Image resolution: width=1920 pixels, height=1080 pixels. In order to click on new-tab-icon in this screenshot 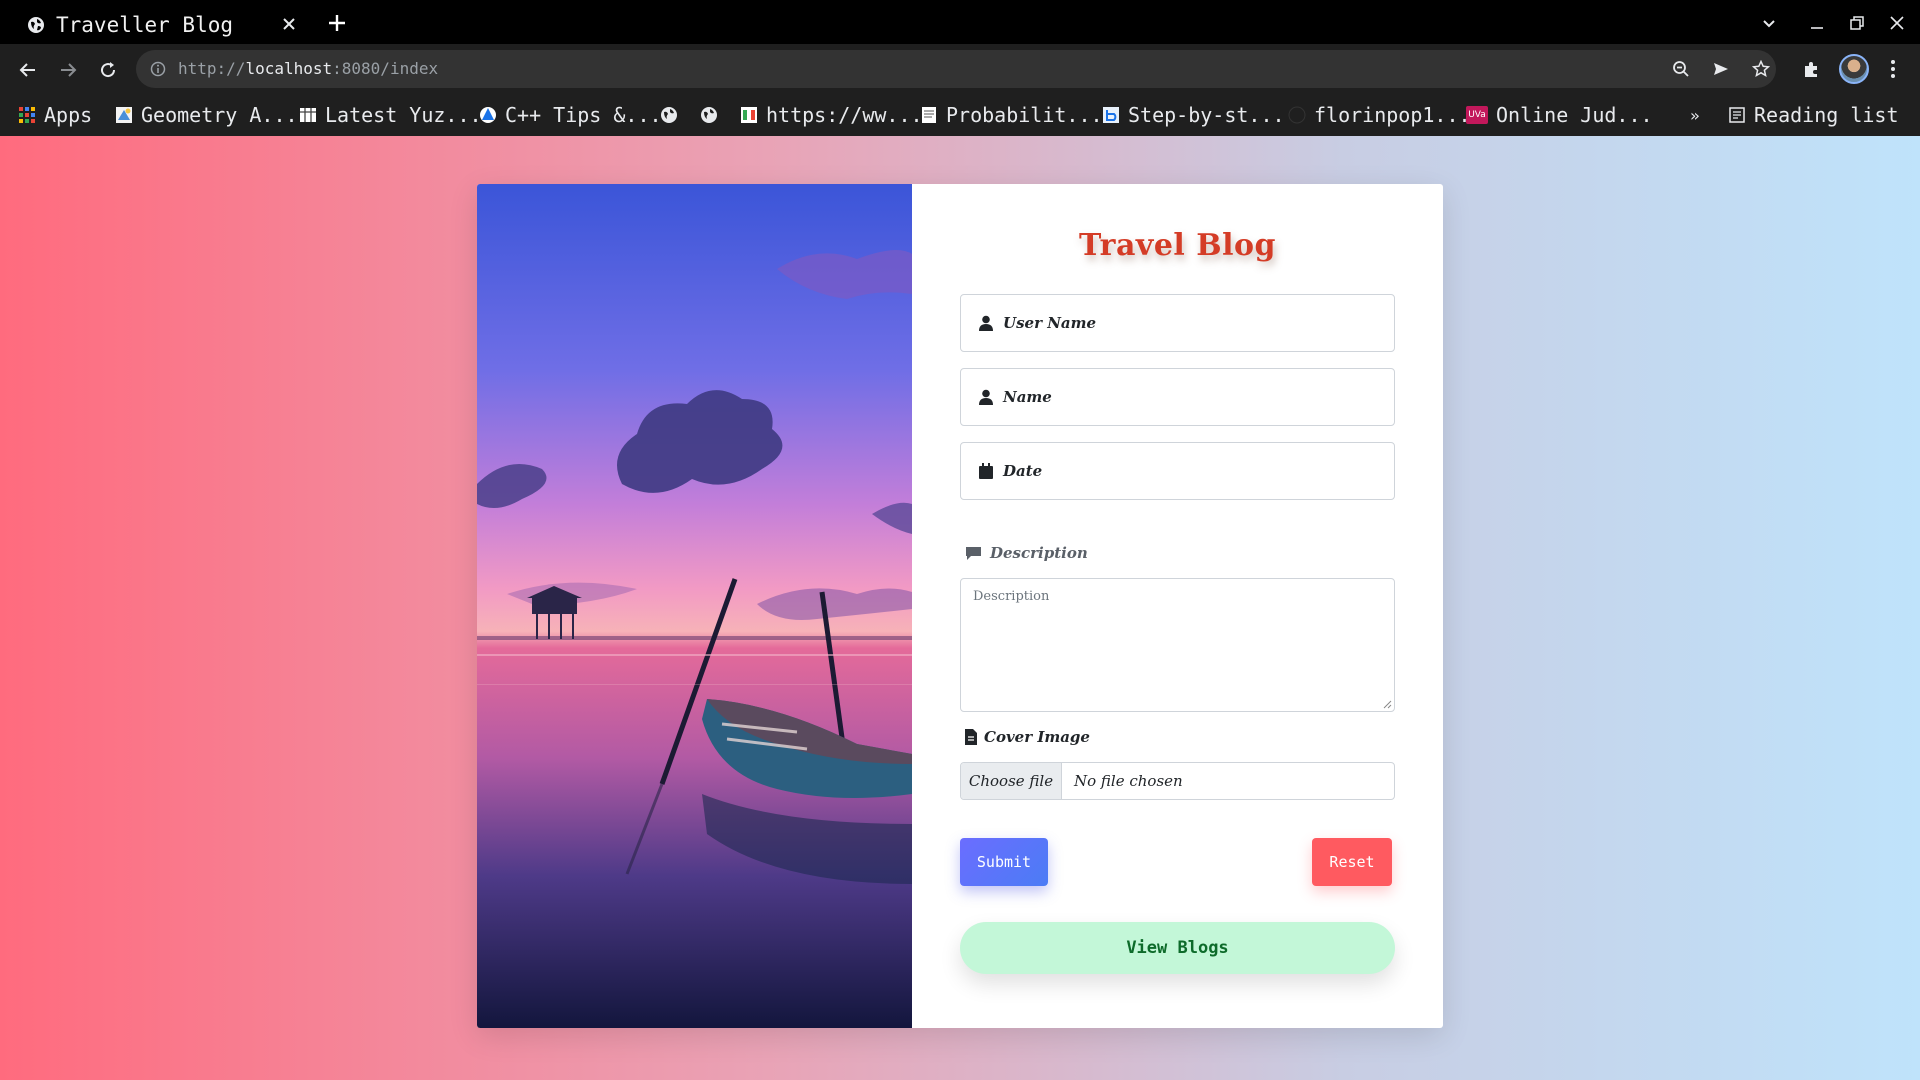, I will do `click(337, 23)`.